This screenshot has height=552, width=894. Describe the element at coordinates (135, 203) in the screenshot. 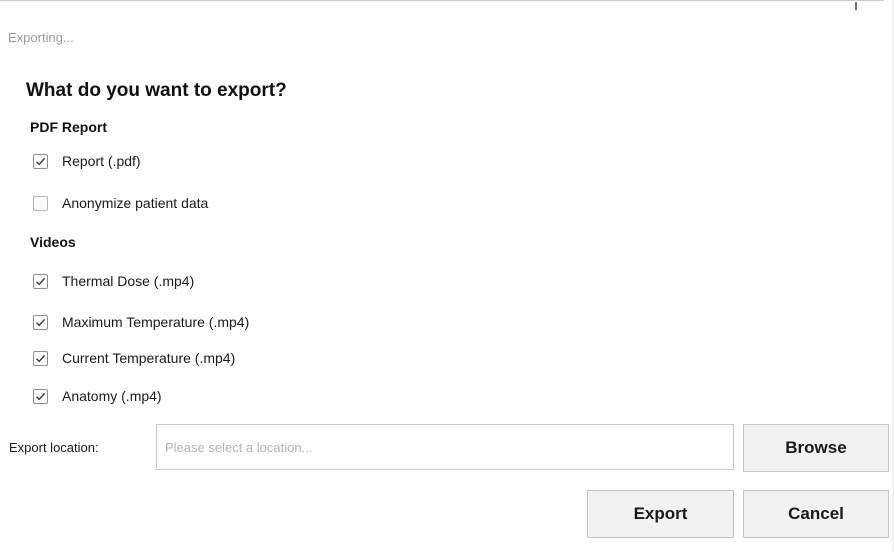

I see `checkbox-label: Anonymize patient data` at that location.